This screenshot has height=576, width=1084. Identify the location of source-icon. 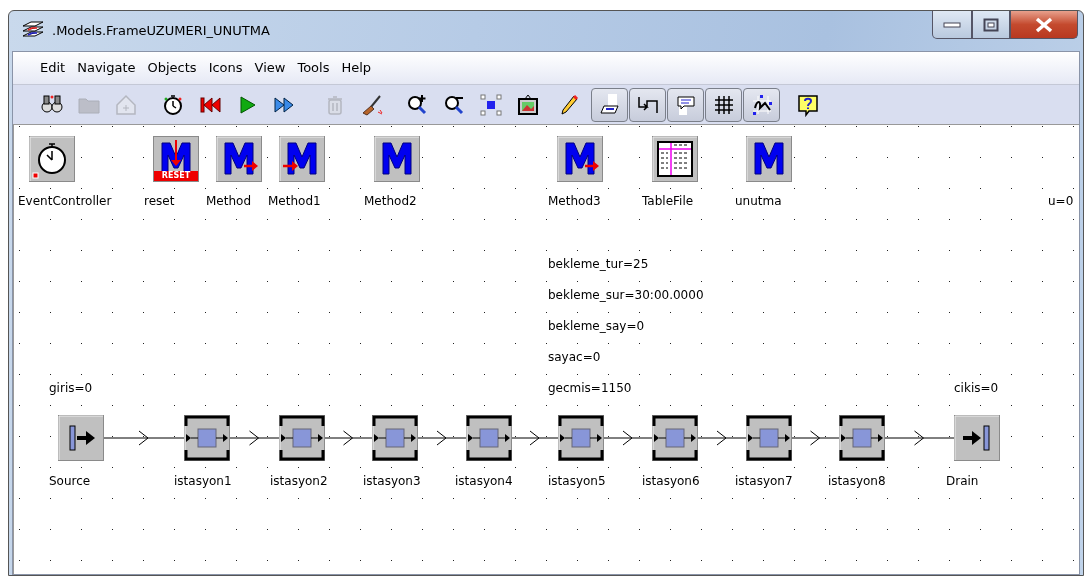
(81, 438).